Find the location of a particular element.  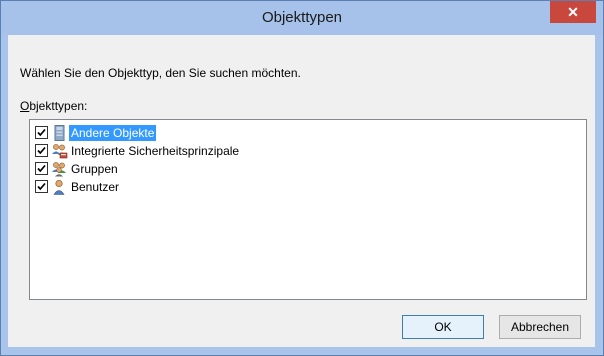

item-label: Gruppen is located at coordinates (94, 168).